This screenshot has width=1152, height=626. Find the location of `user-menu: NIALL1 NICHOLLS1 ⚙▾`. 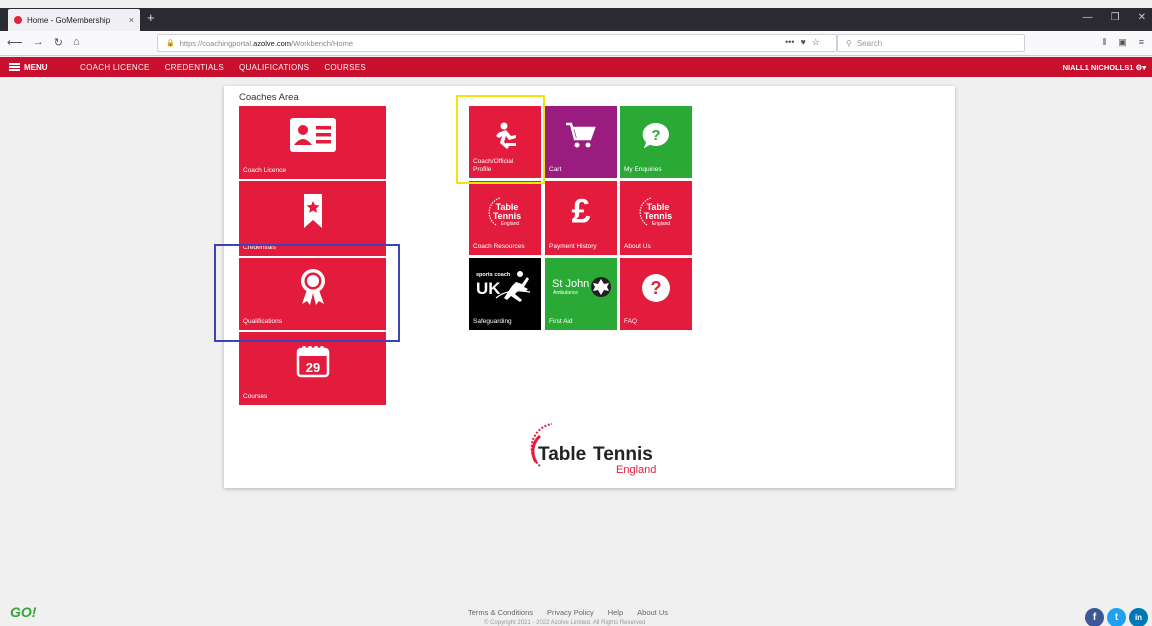

user-menu: NIALL1 NICHOLLS1 ⚙▾ is located at coordinates (1104, 67).